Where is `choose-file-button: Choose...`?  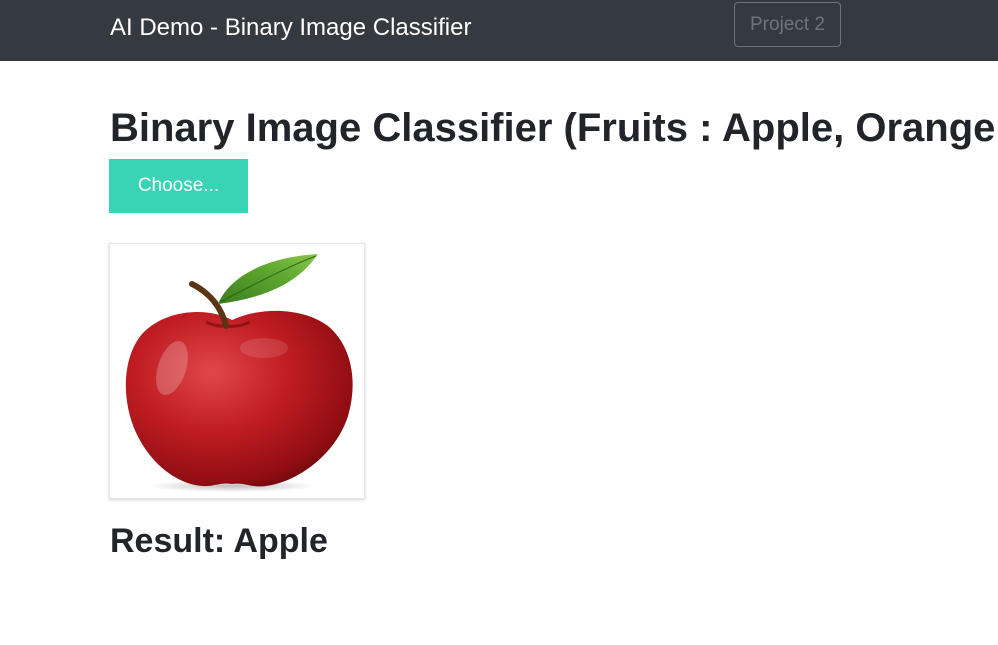
choose-file-button: Choose... is located at coordinates (178, 186).